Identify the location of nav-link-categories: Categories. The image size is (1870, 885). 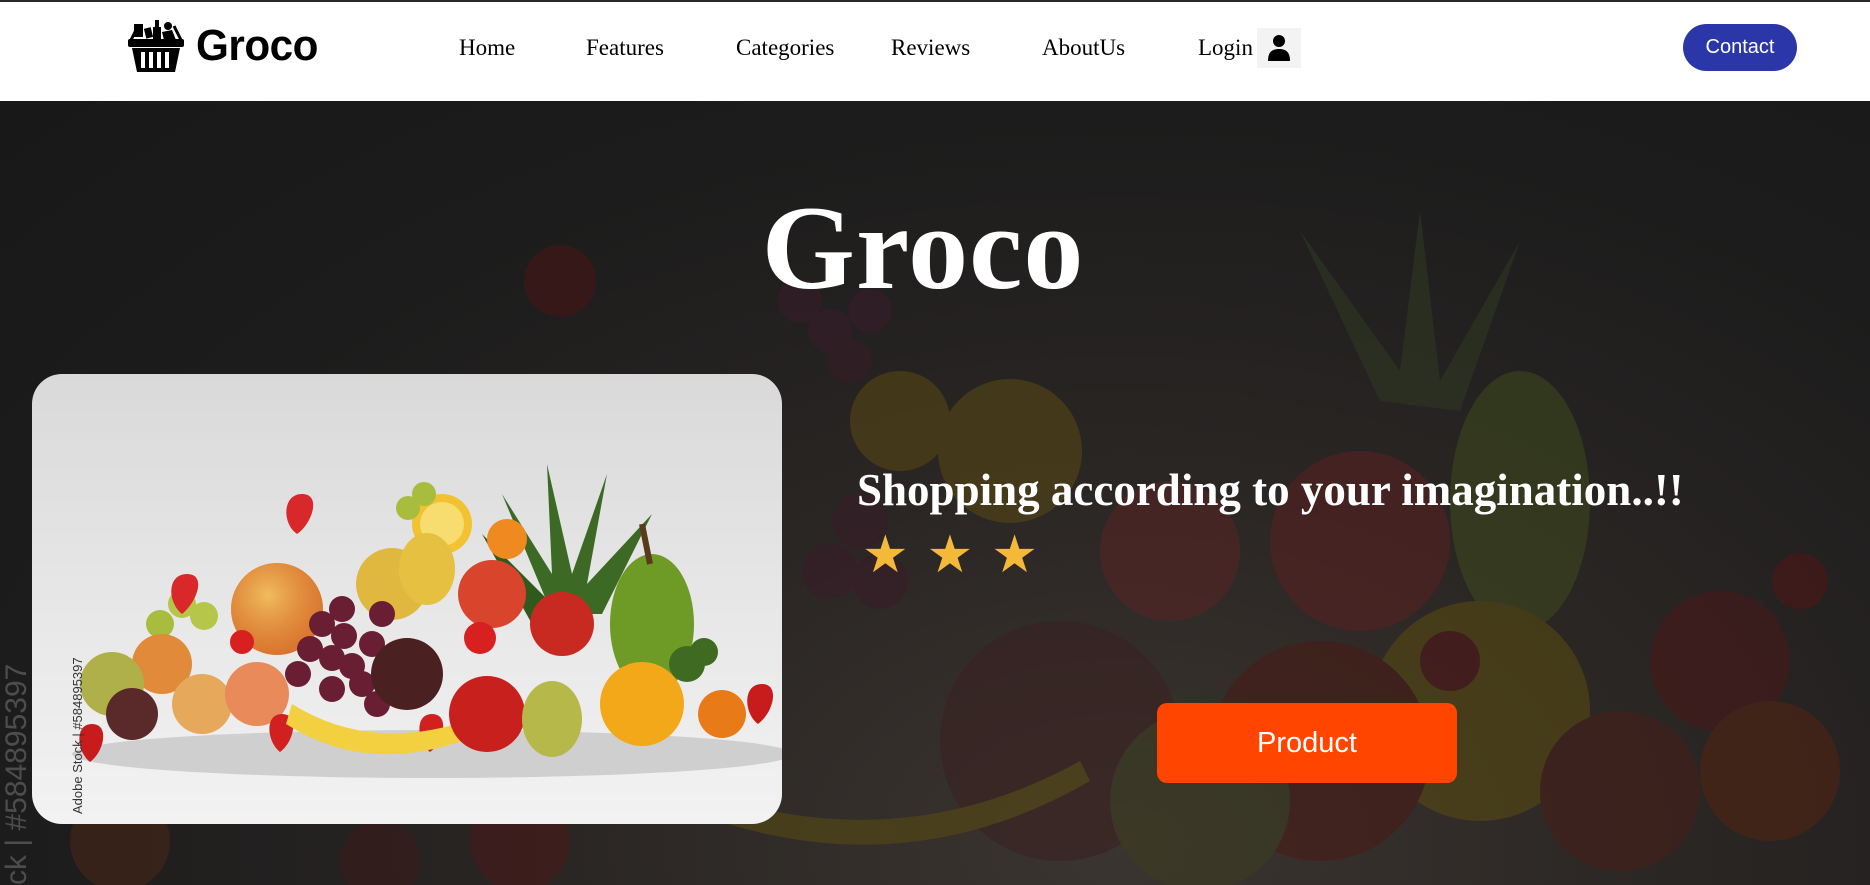
(813, 48).